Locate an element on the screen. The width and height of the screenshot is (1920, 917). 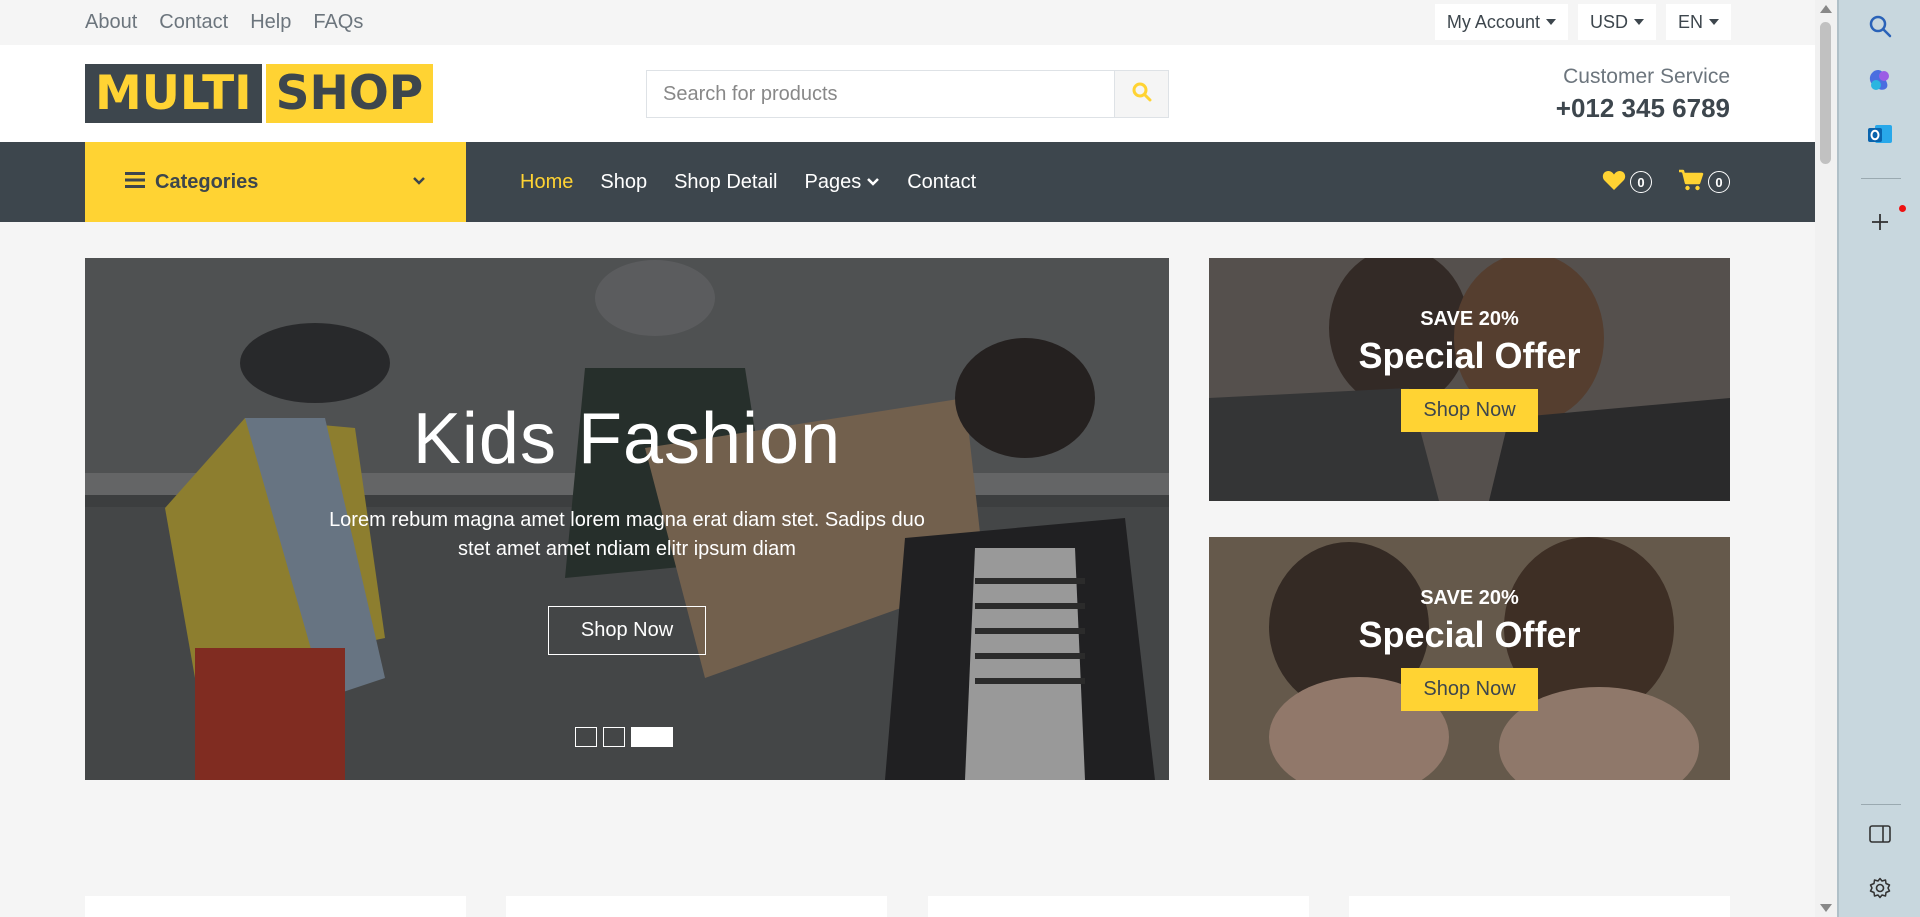
customer-service-phone: +012 345 6789 is located at coordinates (1642, 108).